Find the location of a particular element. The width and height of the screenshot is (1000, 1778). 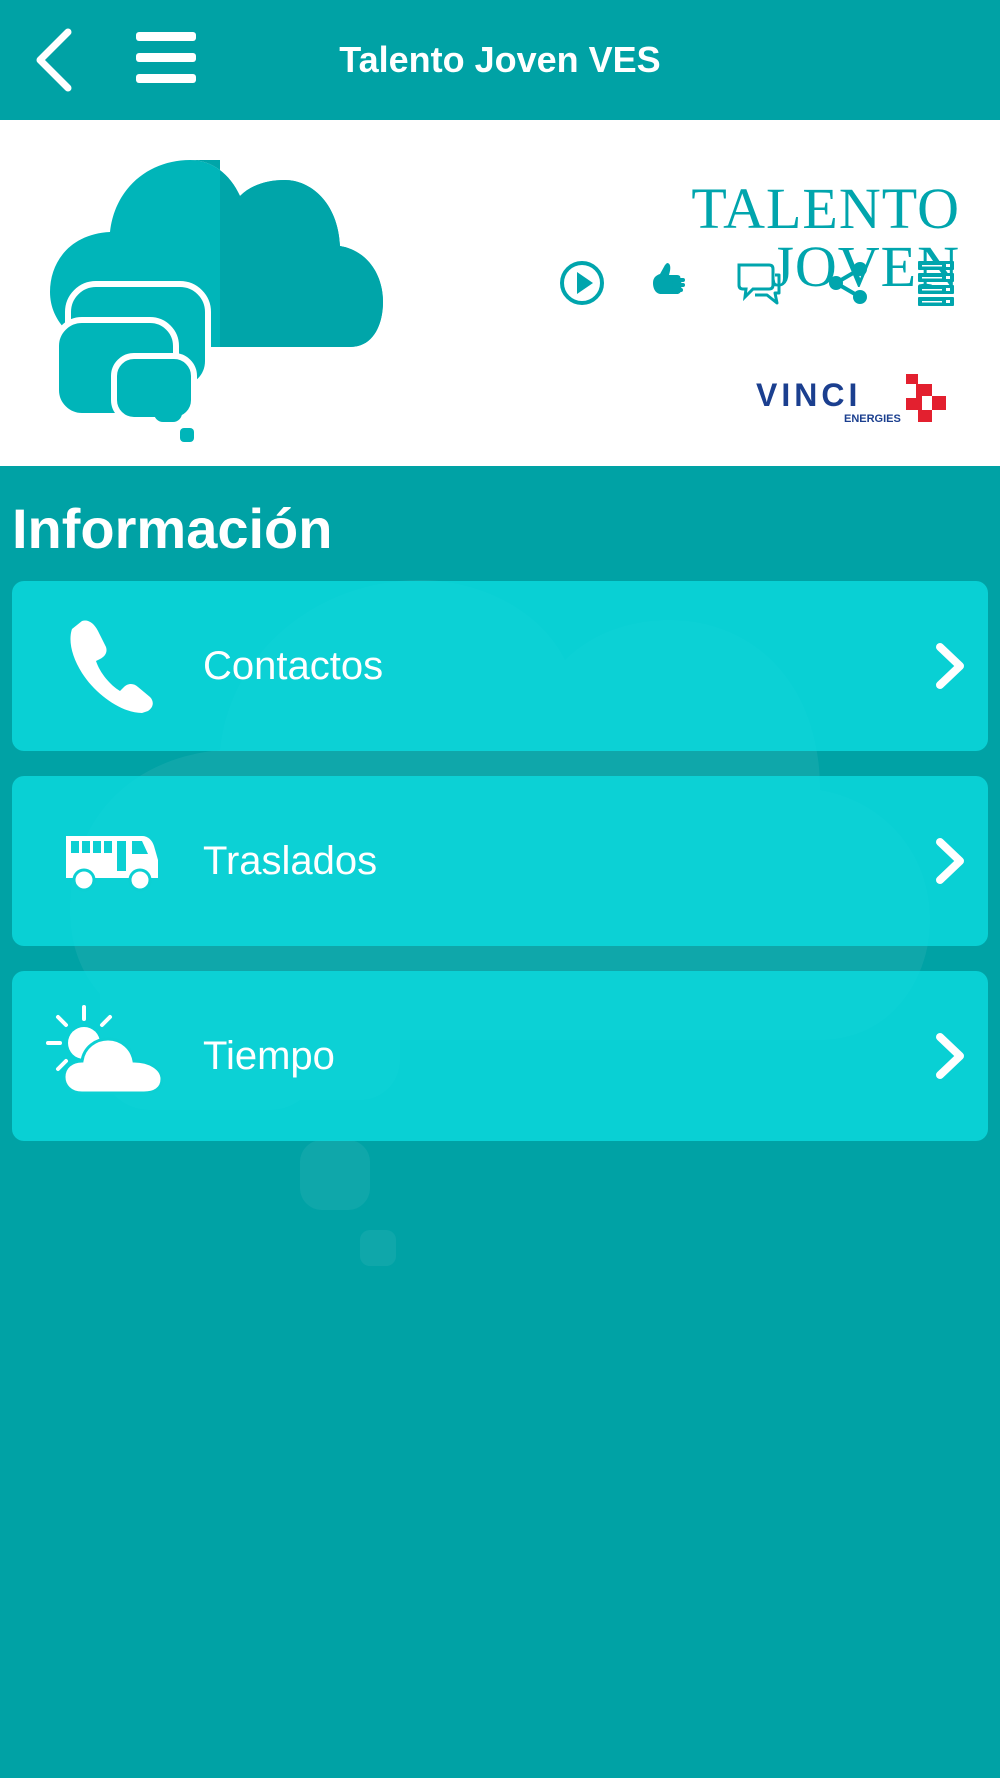

play-icon is located at coordinates (582, 283).